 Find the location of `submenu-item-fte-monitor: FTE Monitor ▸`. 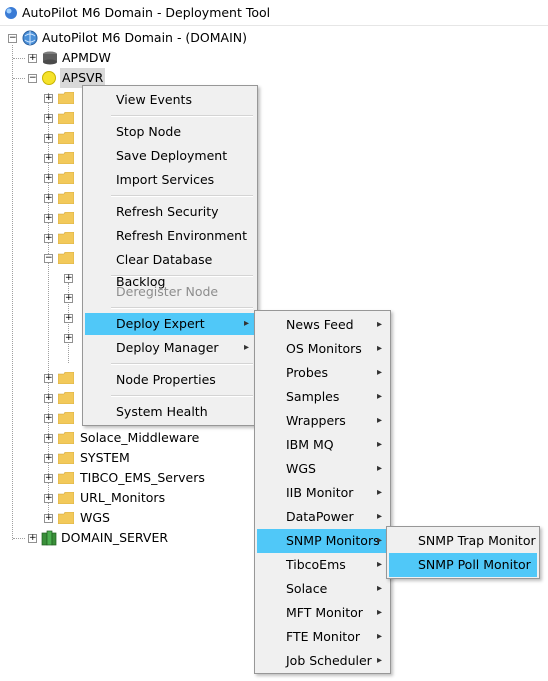

submenu-item-fte-monitor: FTE Monitor ▸ is located at coordinates (322, 637).